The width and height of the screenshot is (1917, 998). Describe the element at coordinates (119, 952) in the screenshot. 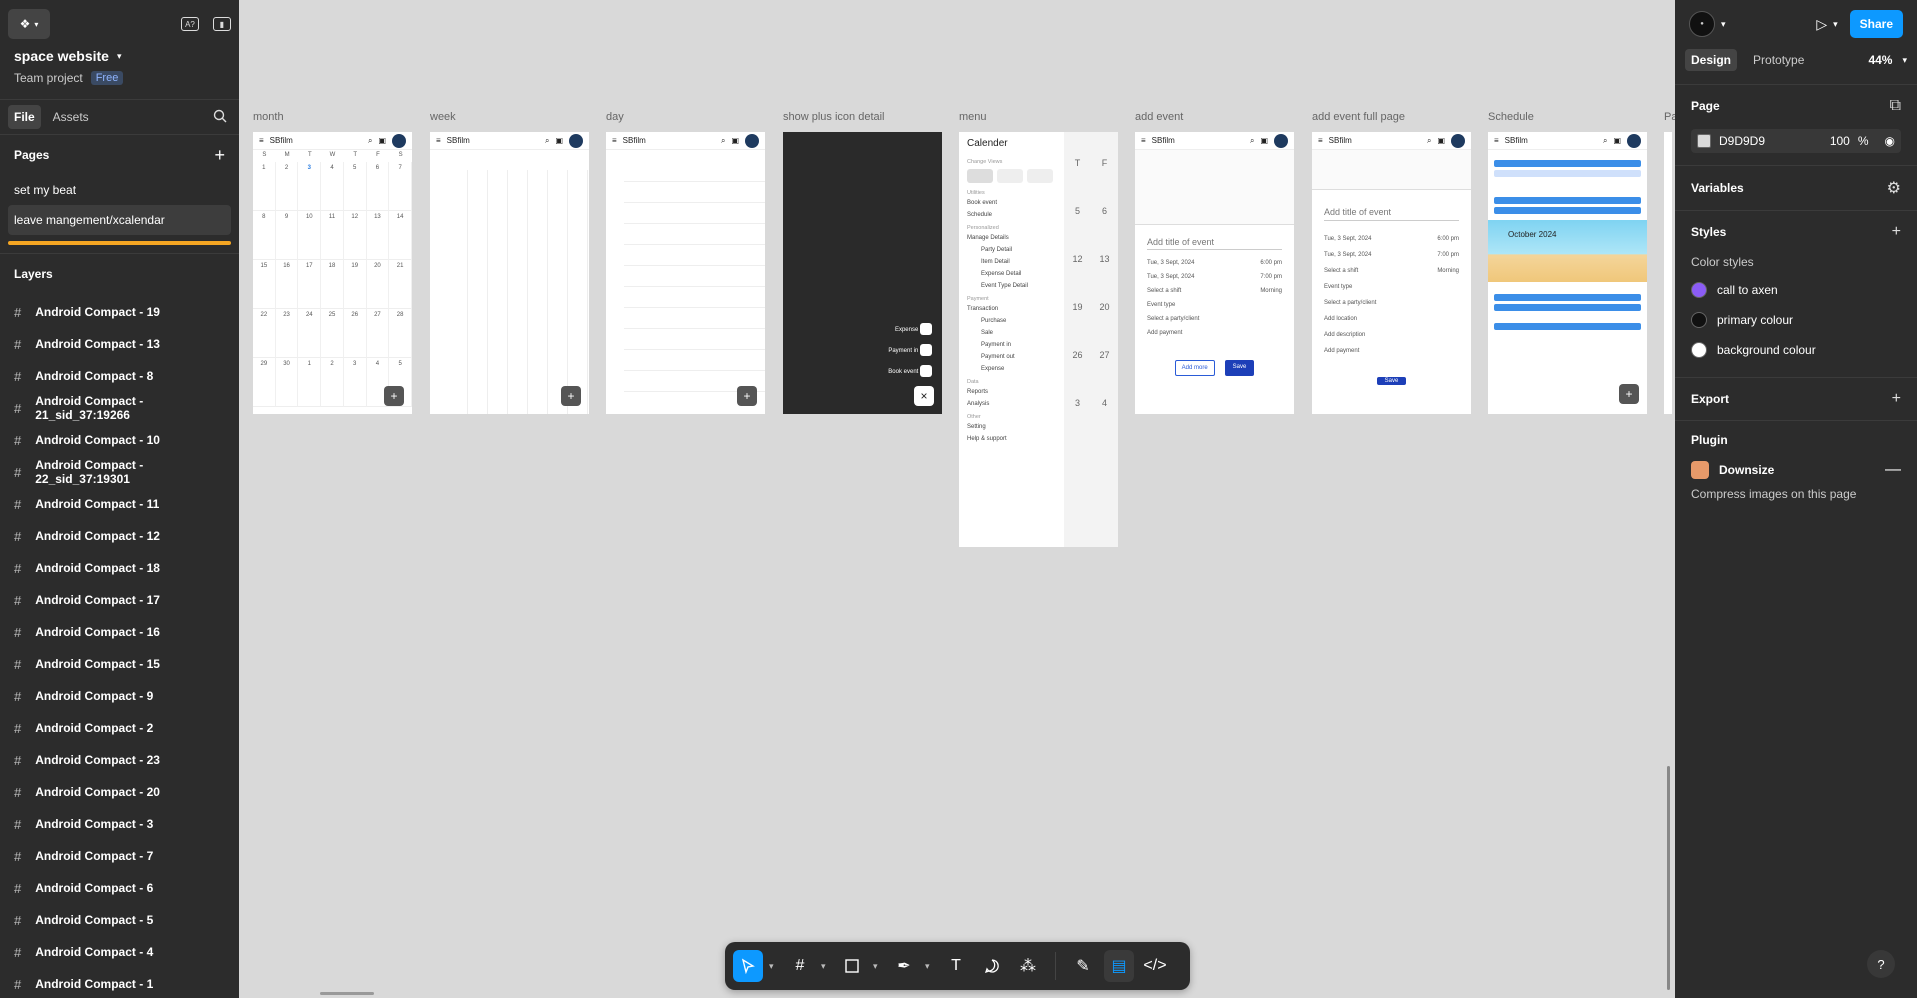

I see `layer-item: # Android Compact - 4` at that location.